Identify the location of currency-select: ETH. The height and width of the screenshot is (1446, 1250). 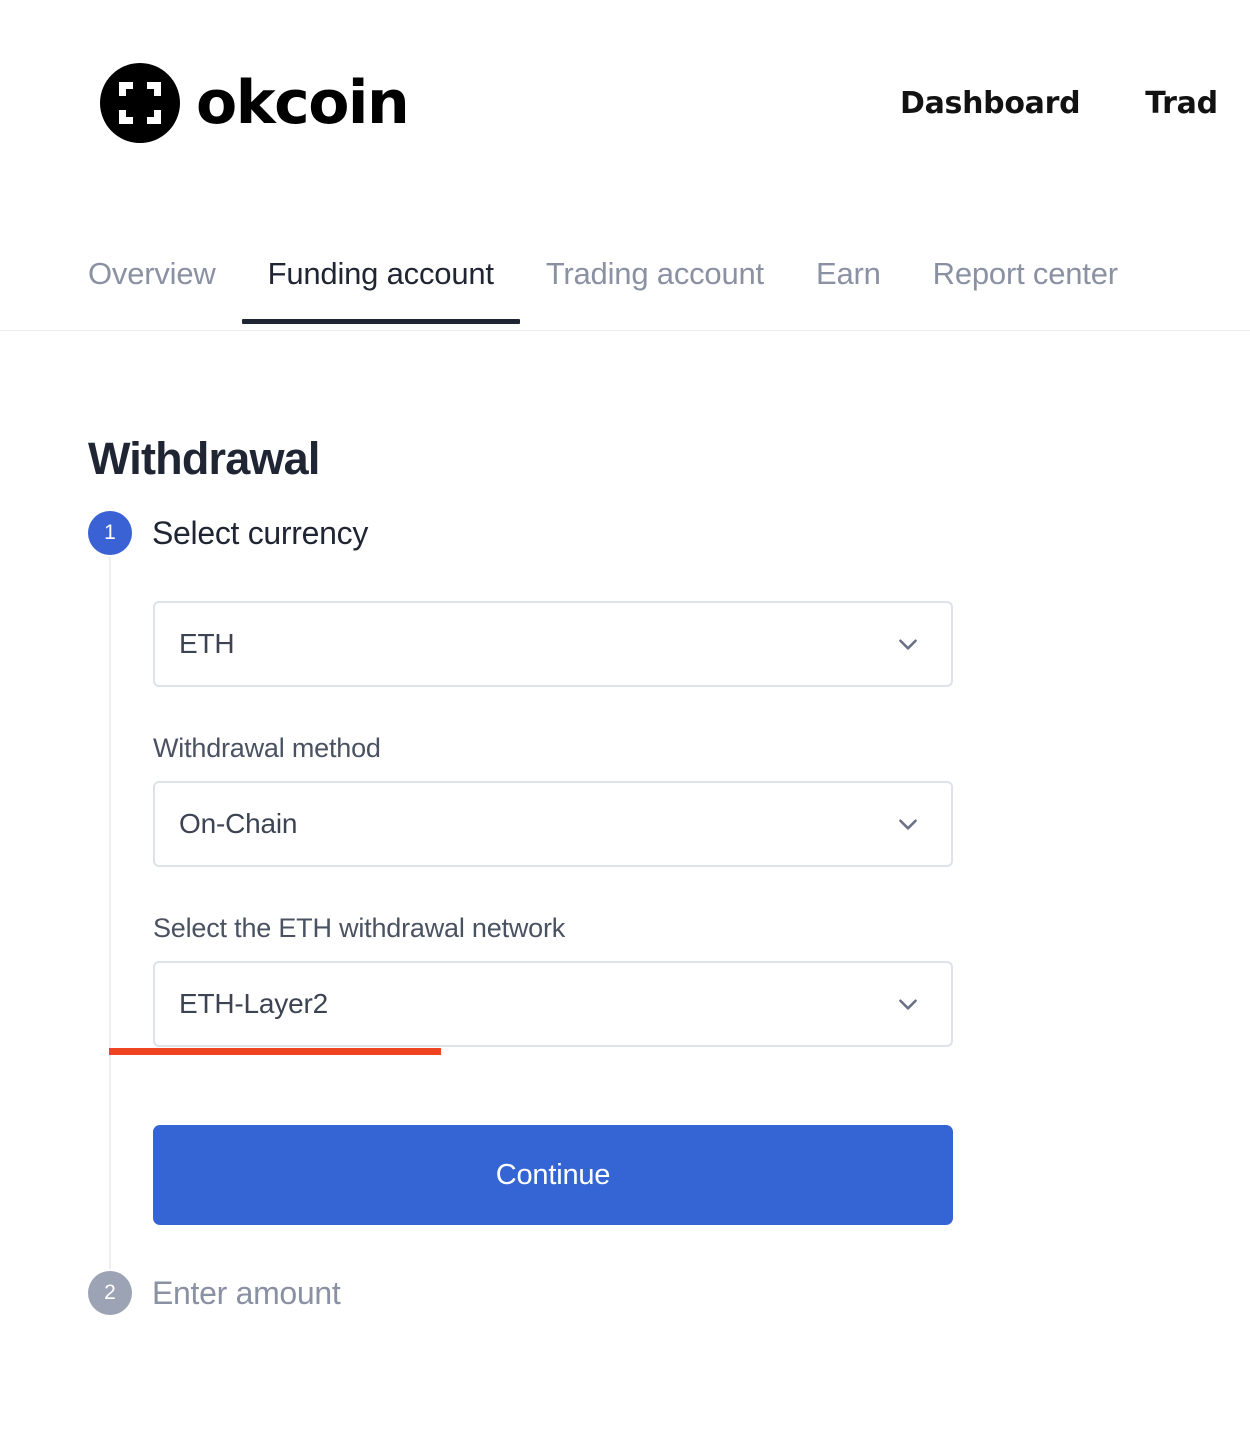
(553, 644).